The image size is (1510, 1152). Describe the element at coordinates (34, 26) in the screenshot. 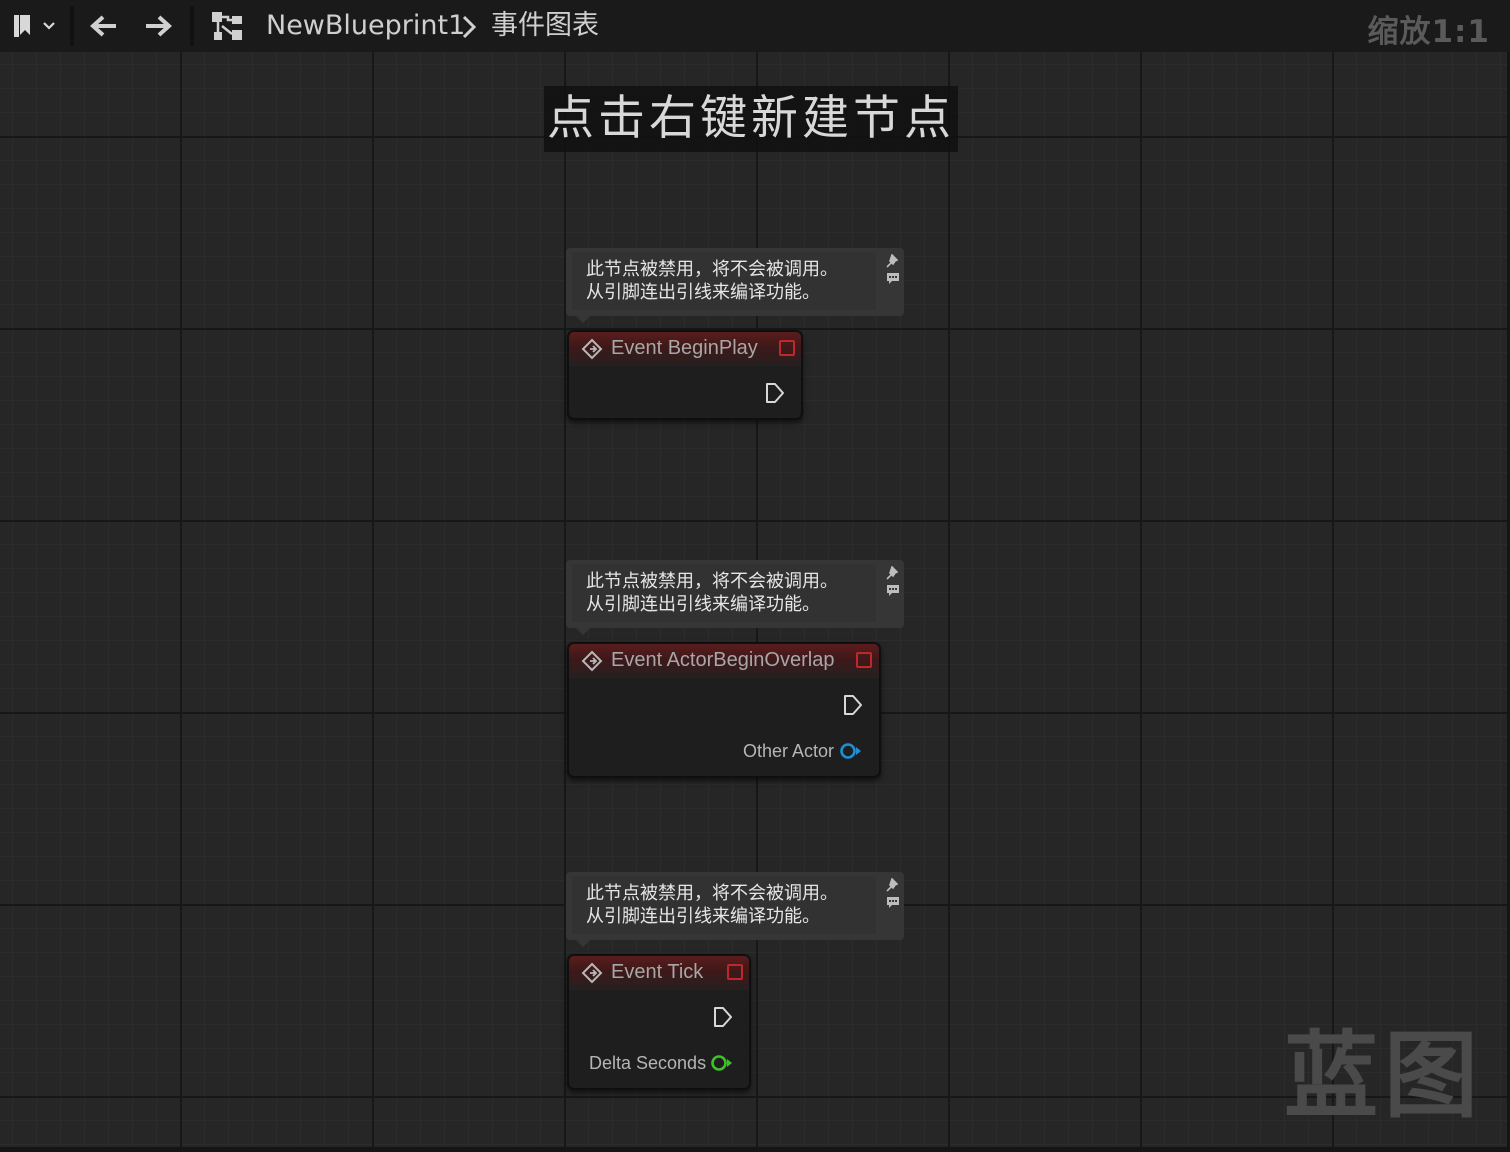

I see `bookmark-dropdown-button` at that location.